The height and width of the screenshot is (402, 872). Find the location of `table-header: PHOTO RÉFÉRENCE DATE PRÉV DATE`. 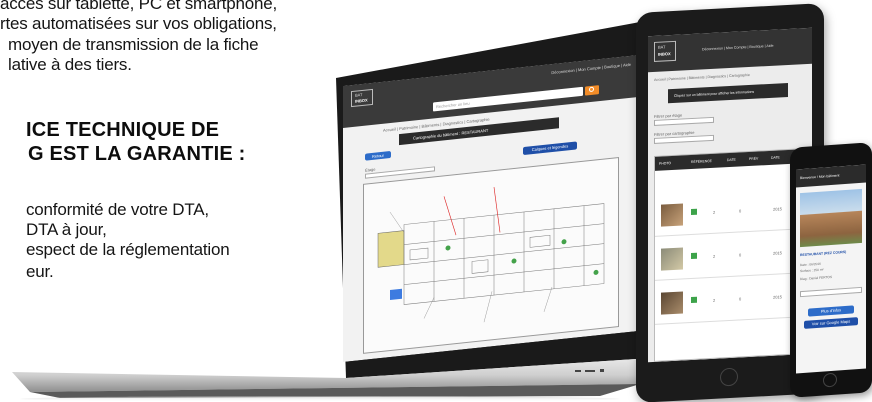

table-header: PHOTO RÉFÉRENCE DATE PRÉV DATE is located at coordinates (731, 159).